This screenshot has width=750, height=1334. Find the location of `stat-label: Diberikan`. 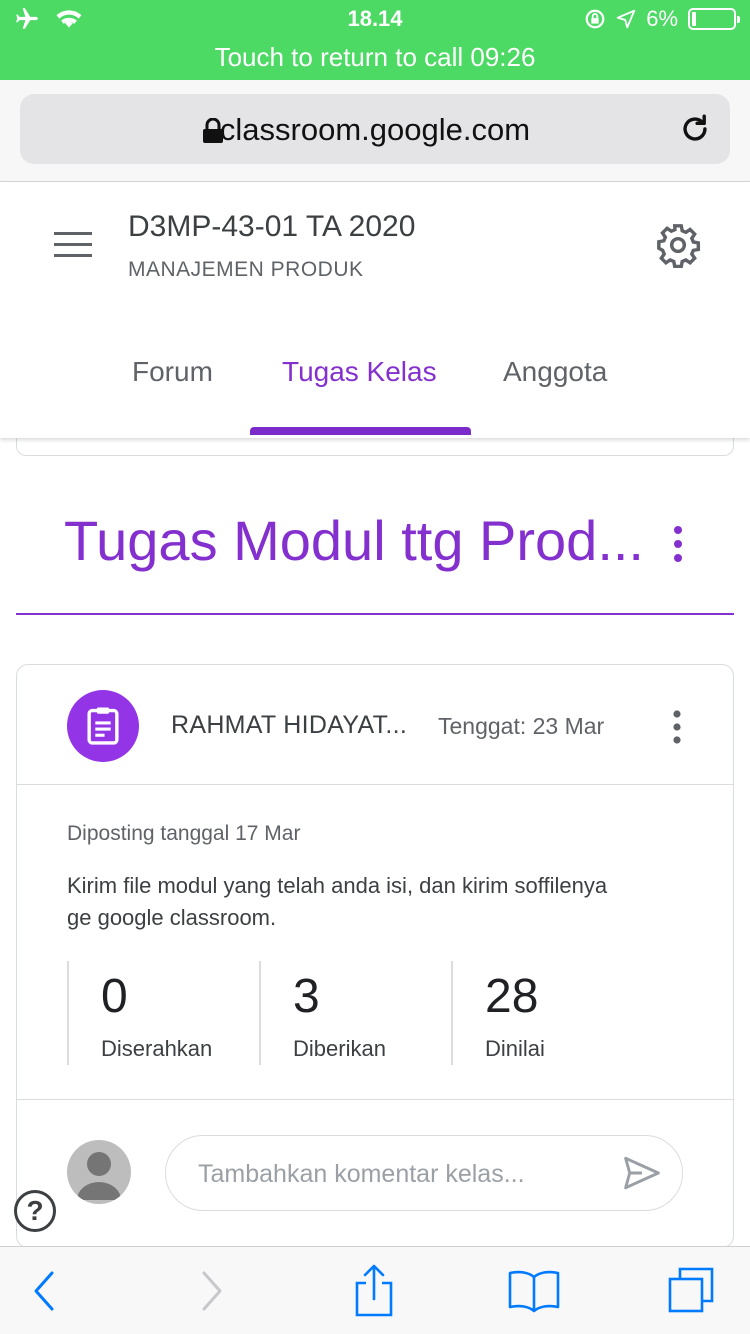

stat-label: Diberikan is located at coordinates (339, 1048).